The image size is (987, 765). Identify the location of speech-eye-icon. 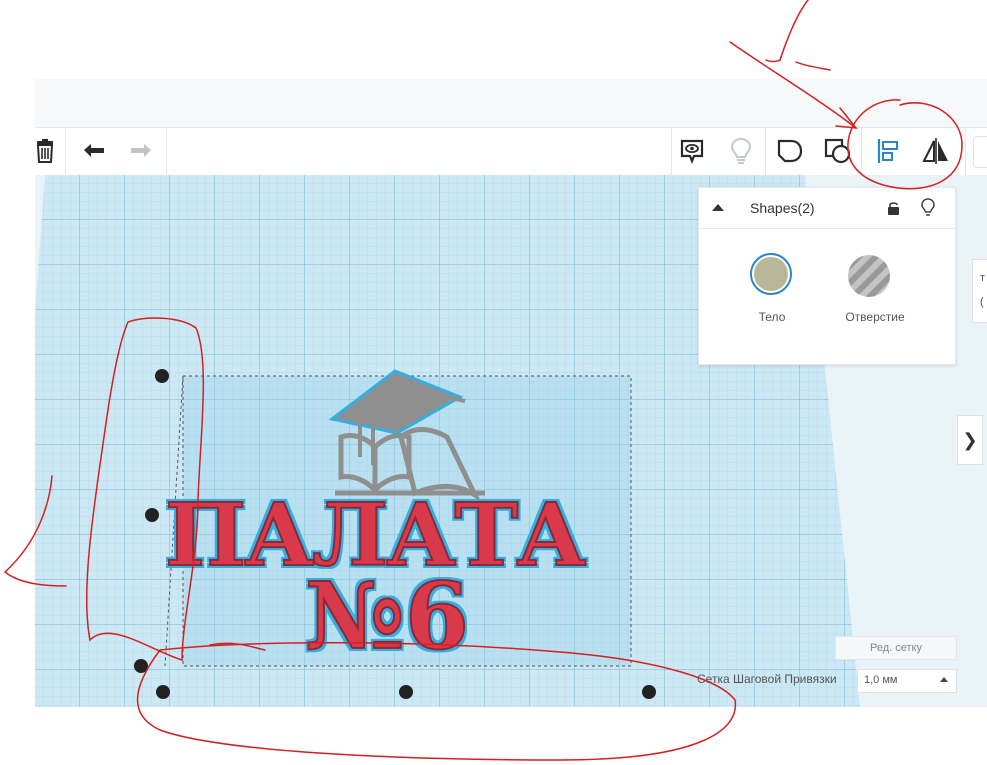
(692, 151).